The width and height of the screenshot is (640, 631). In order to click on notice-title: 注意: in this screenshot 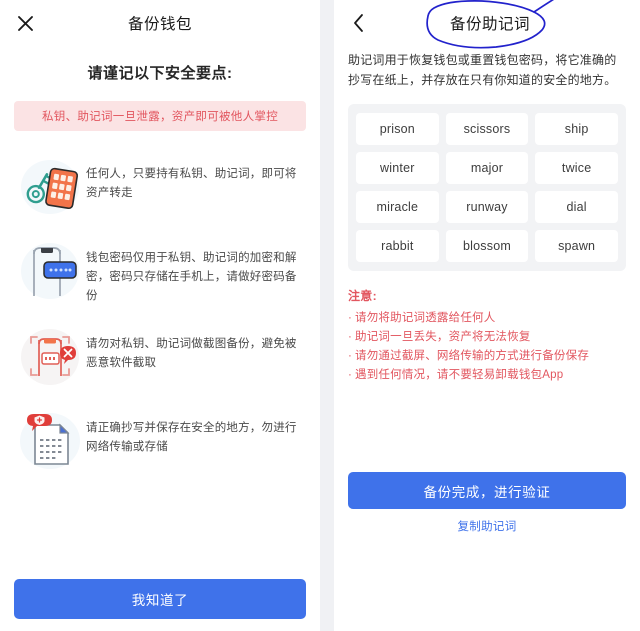, I will do `click(362, 296)`.